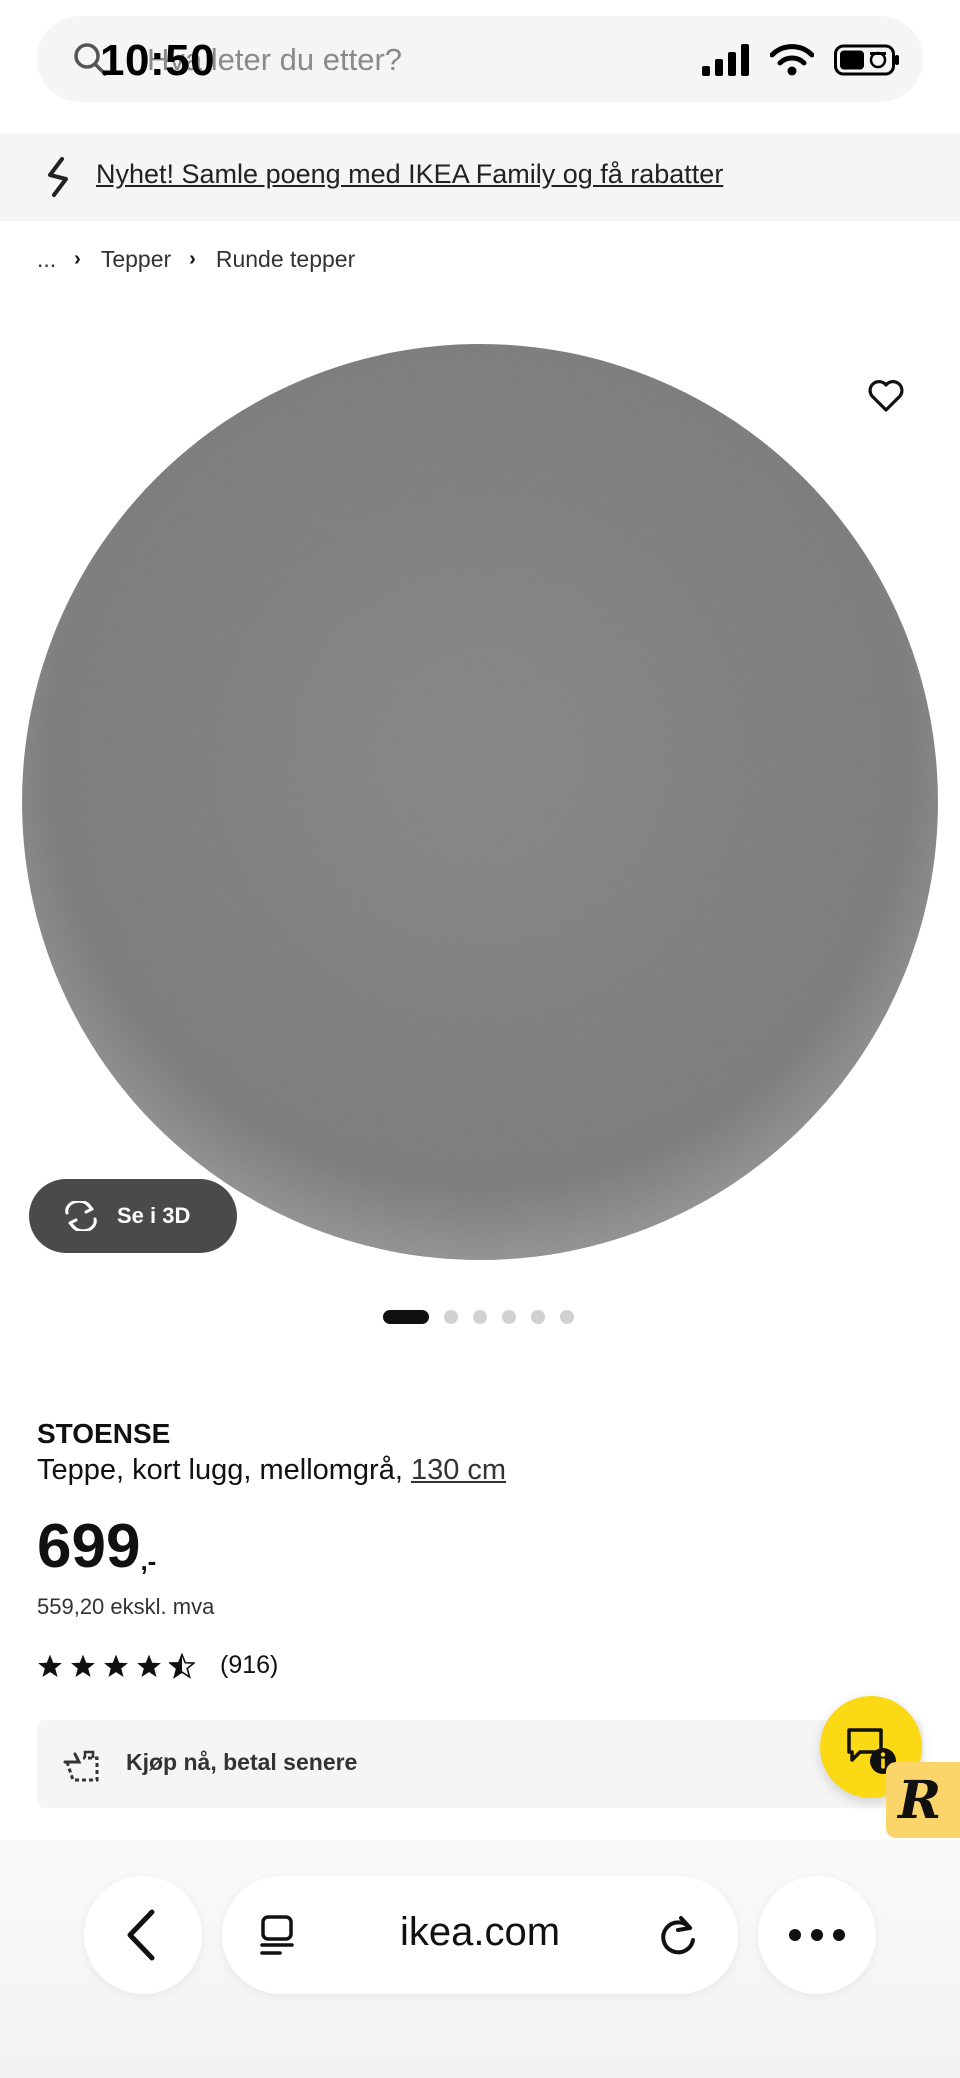 Image resolution: width=960 pixels, height=2078 pixels. What do you see at coordinates (480, 1935) in the screenshot?
I see `address-bar: ikea.com` at bounding box center [480, 1935].